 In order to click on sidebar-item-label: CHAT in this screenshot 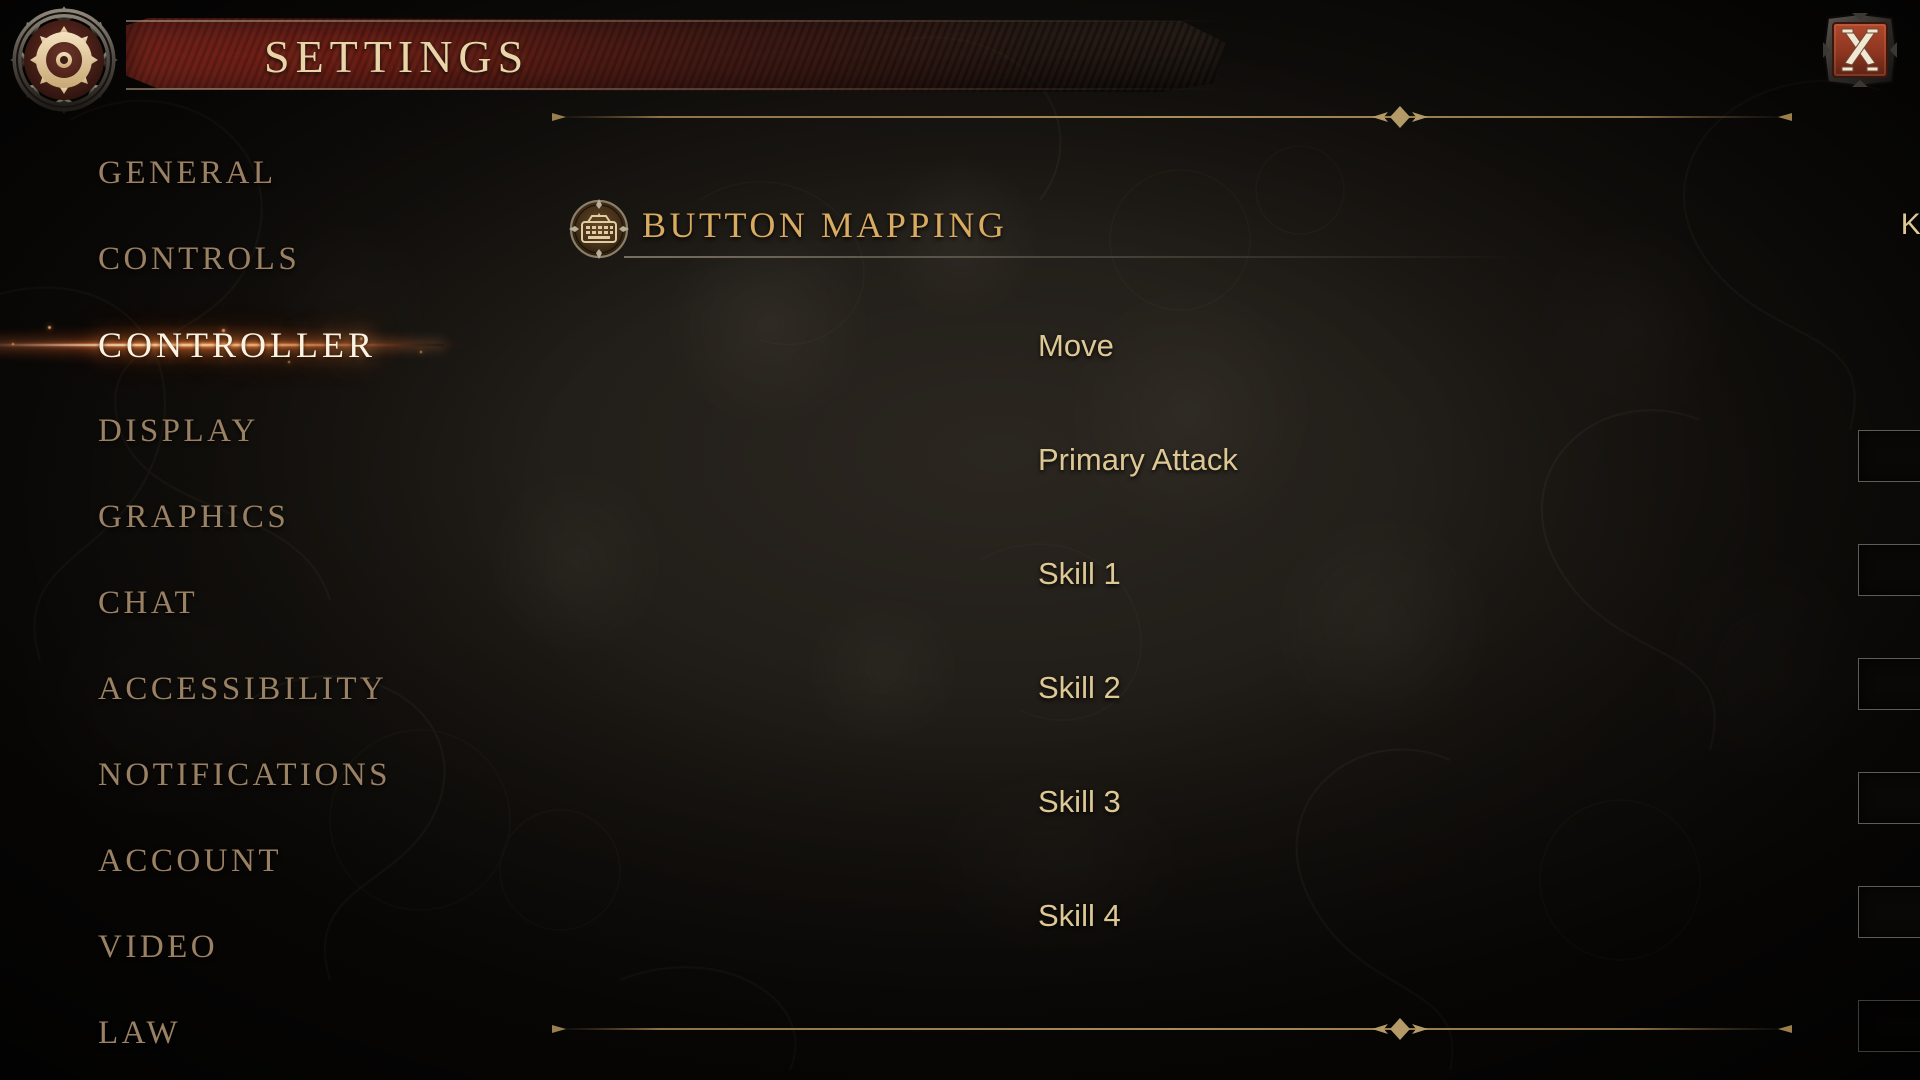, I will do `click(148, 602)`.